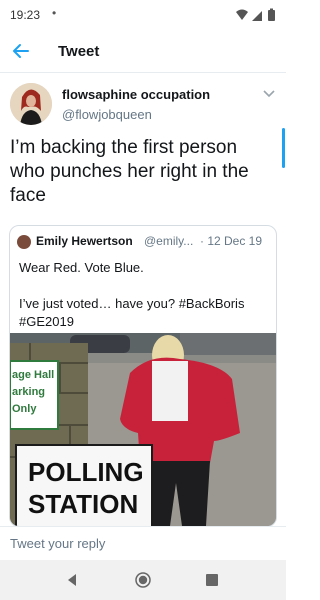  I want to click on arrow-left-icon, so click(21, 51).